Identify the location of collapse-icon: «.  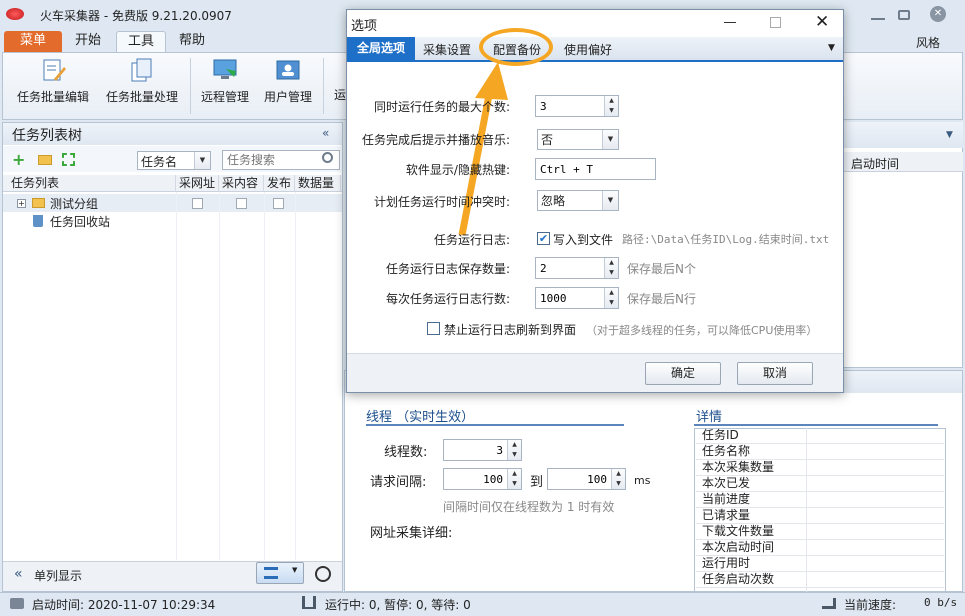
(325, 133).